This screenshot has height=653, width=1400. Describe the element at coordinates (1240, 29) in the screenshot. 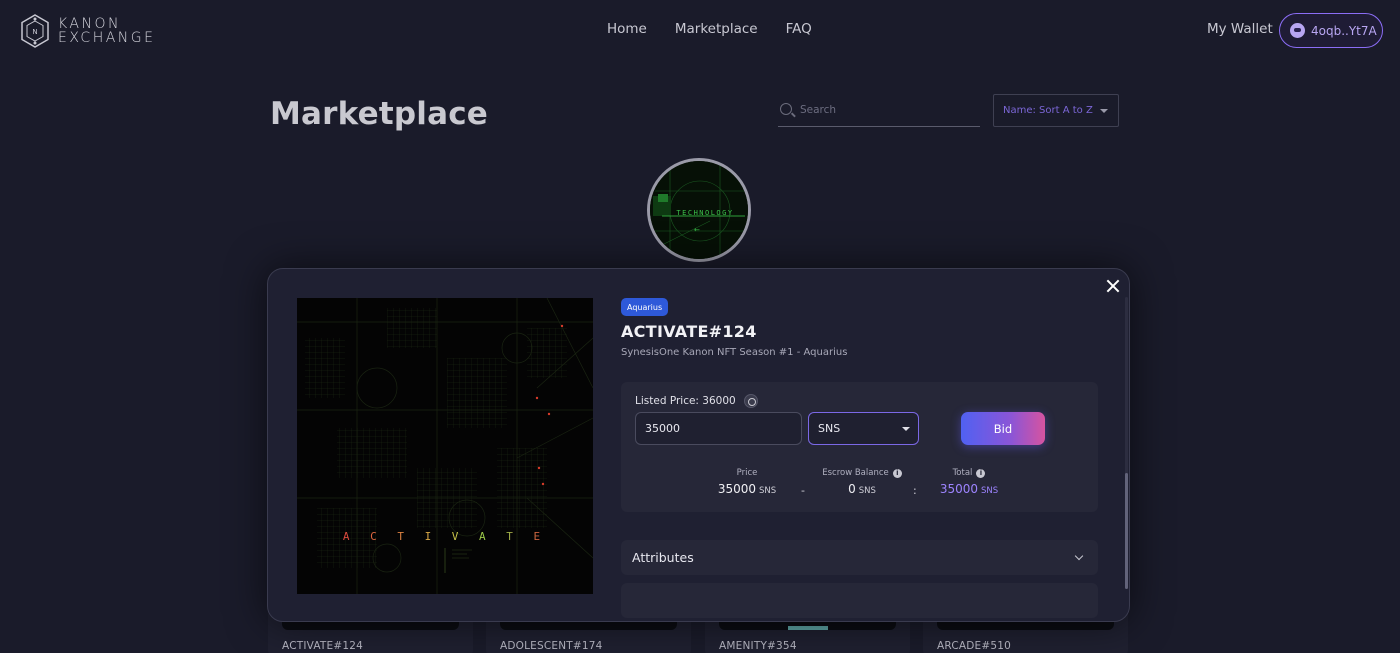

I see `my-wallet-link: My Wallet` at that location.